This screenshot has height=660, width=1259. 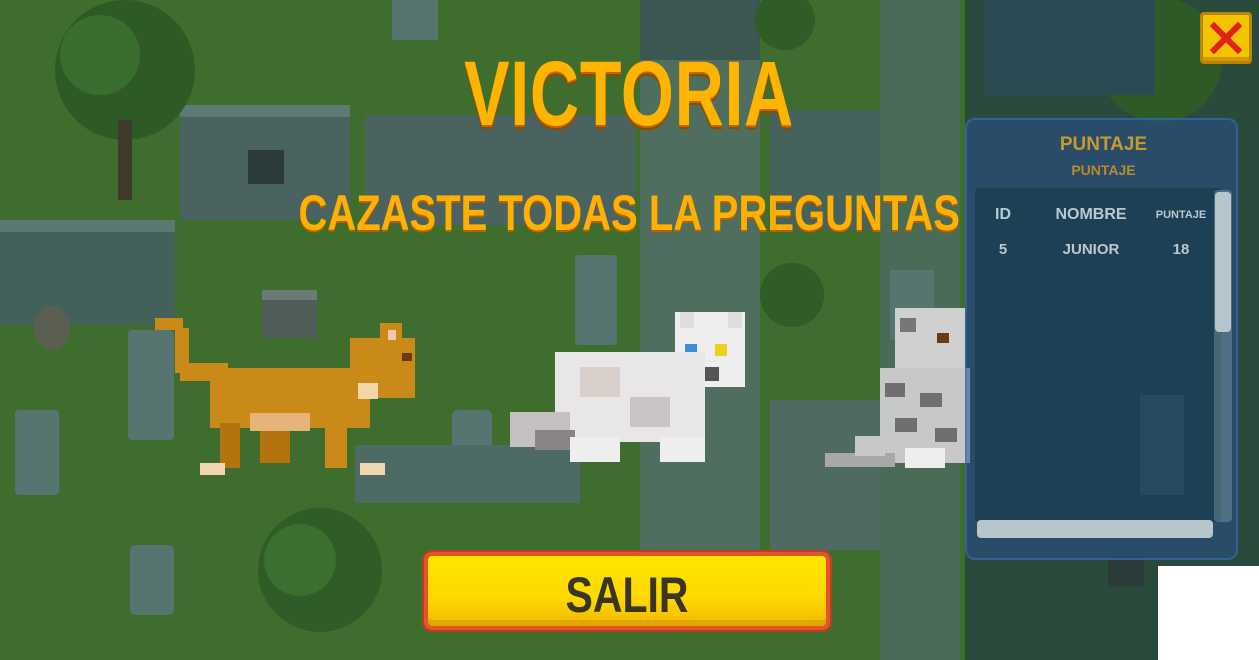 What do you see at coordinates (1103, 144) in the screenshot?
I see `score-panel-title: PUNTAJE` at bounding box center [1103, 144].